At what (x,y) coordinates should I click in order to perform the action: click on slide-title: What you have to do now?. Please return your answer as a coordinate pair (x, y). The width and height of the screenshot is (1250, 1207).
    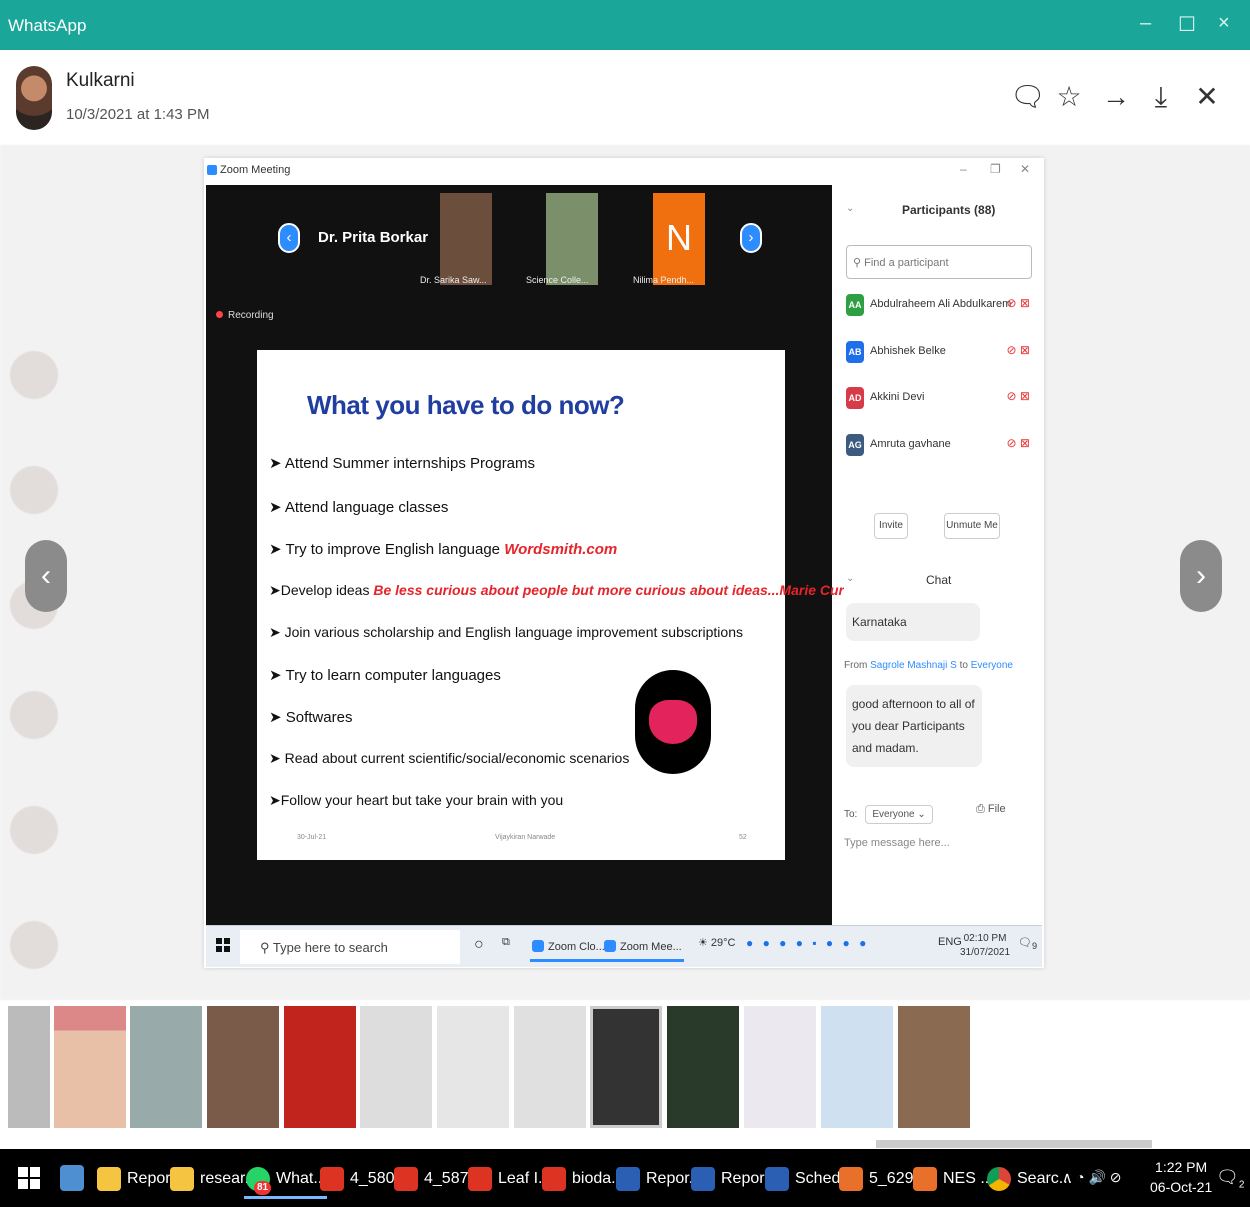
    Looking at the image, I should click on (466, 405).